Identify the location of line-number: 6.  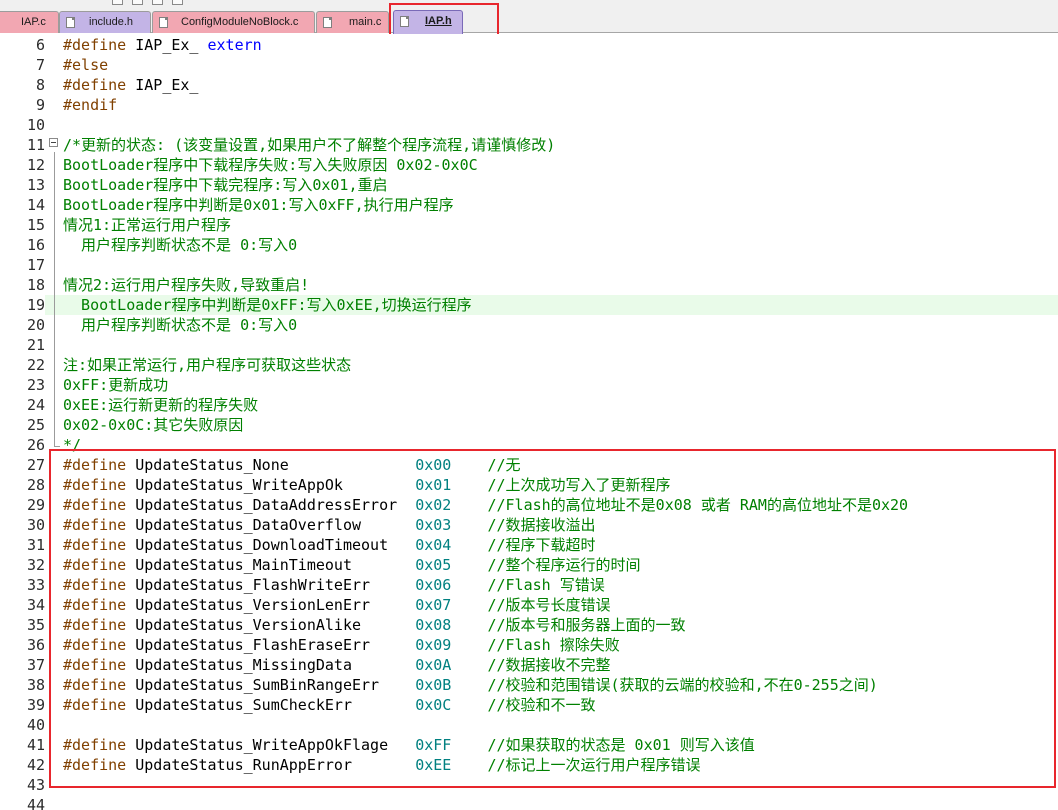
(22, 45).